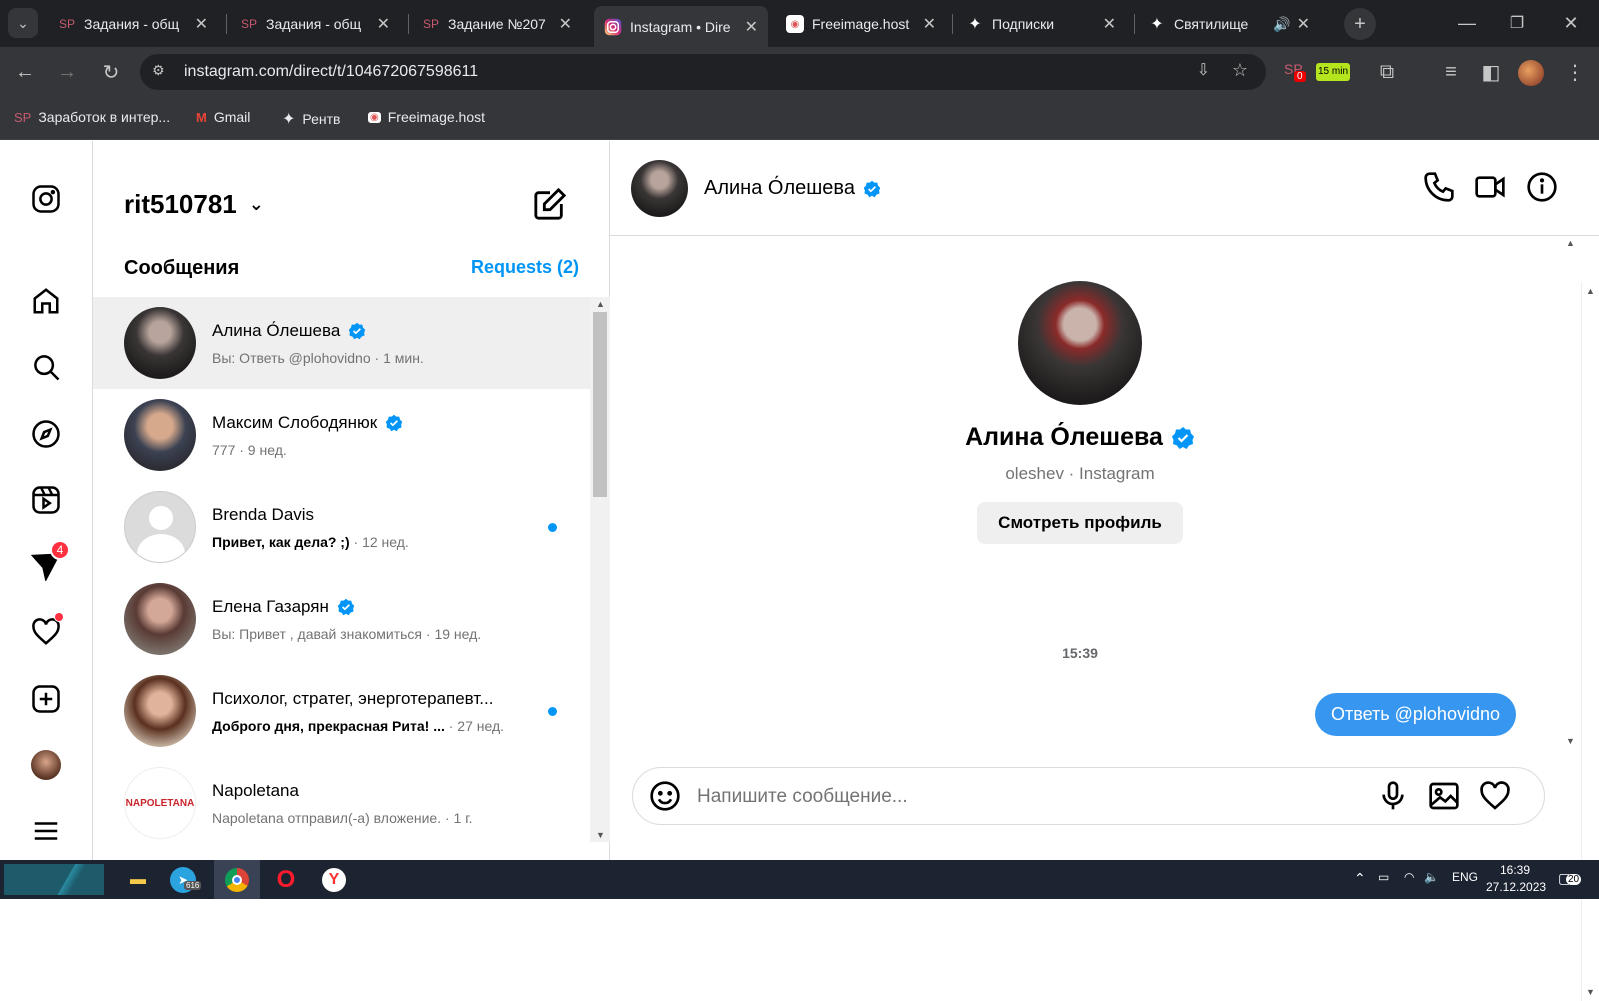 The image size is (1599, 1001). Describe the element at coordinates (1295, 71) in the screenshot. I see `sp-extension-icon: SP 0` at that location.